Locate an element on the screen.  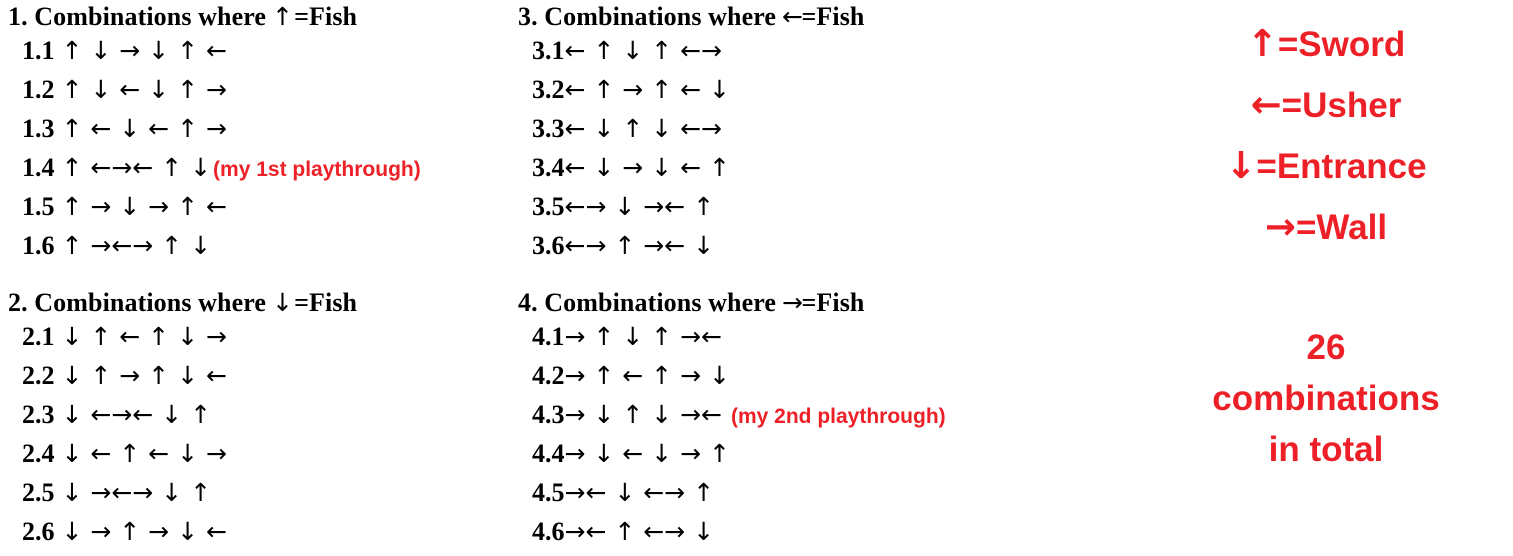
arrow-sequence: ↓ ↑ → ↑ ↓ ← is located at coordinates (144, 375).